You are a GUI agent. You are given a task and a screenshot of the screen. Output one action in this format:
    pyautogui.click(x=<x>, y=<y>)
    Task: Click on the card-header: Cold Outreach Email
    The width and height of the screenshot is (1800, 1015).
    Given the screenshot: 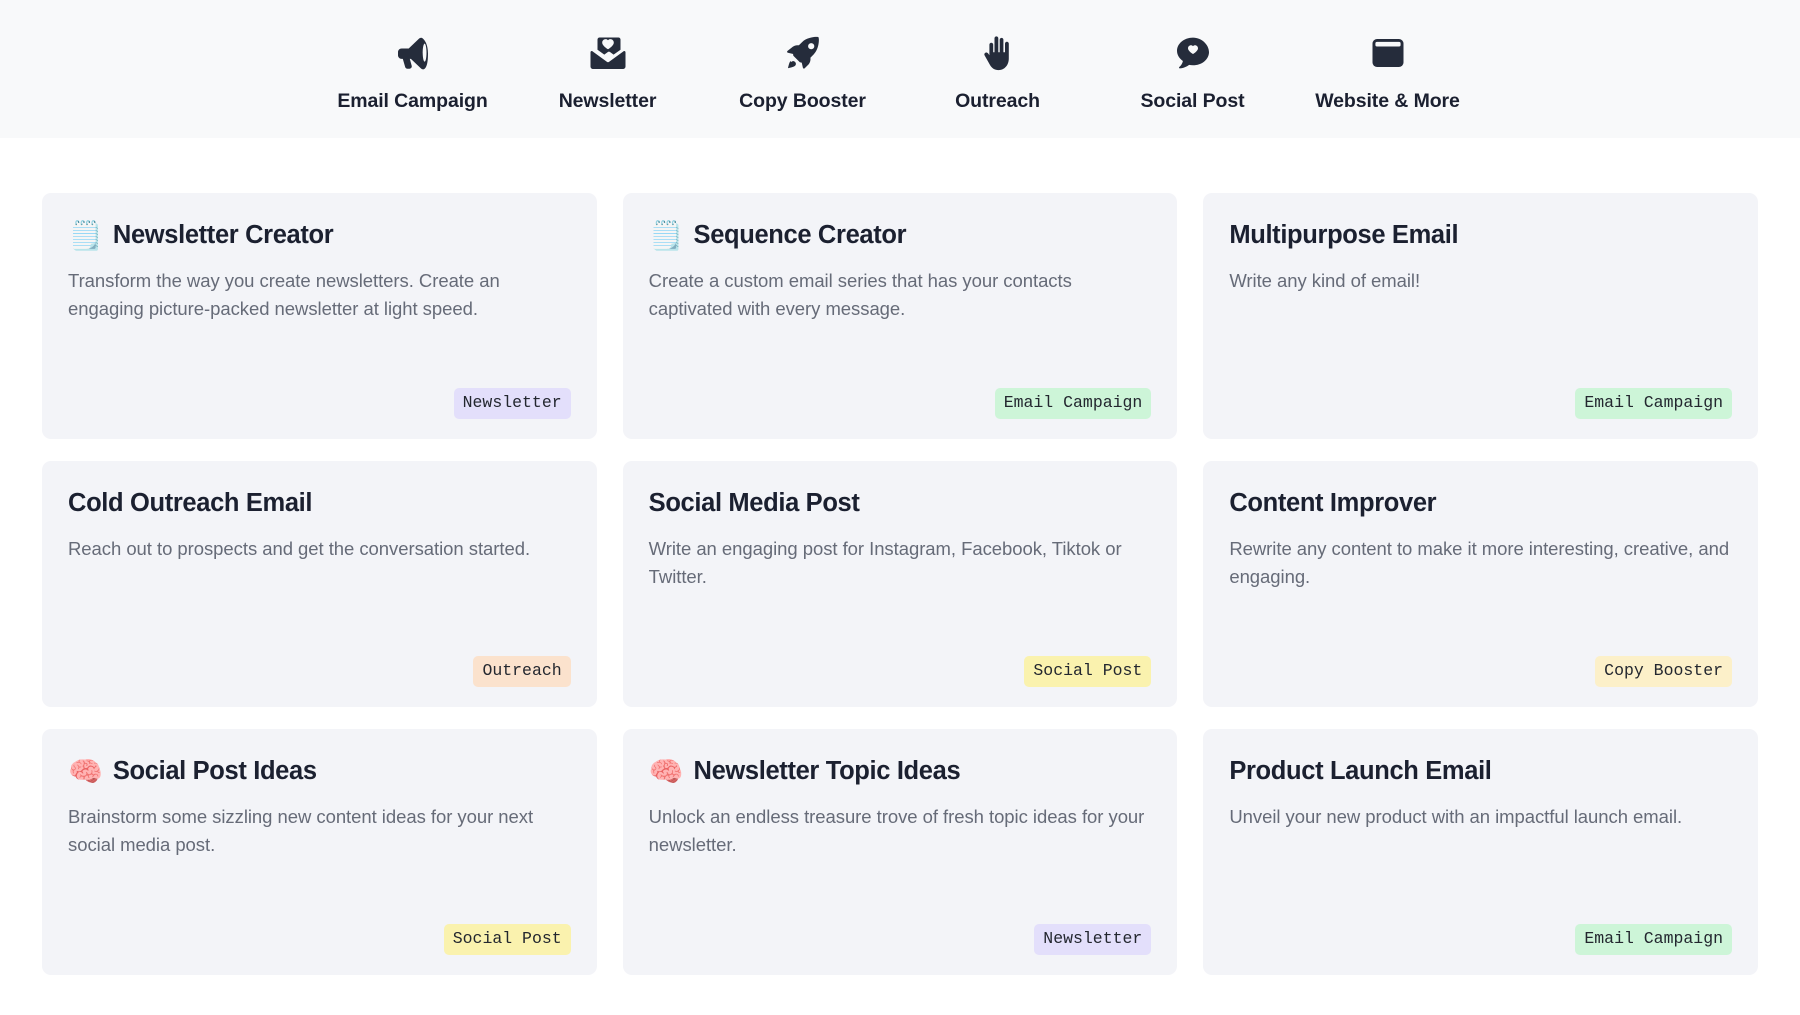 What is the action you would take?
    pyautogui.click(x=319, y=503)
    